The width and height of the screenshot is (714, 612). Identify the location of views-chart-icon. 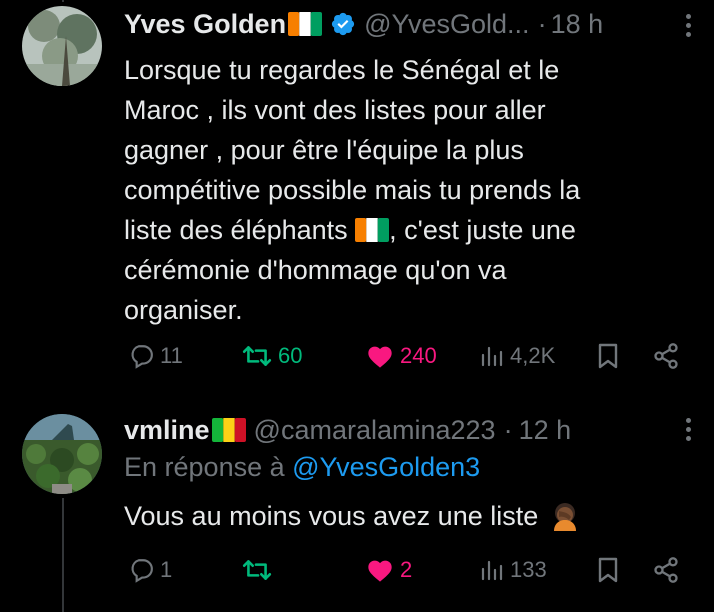
(492, 570).